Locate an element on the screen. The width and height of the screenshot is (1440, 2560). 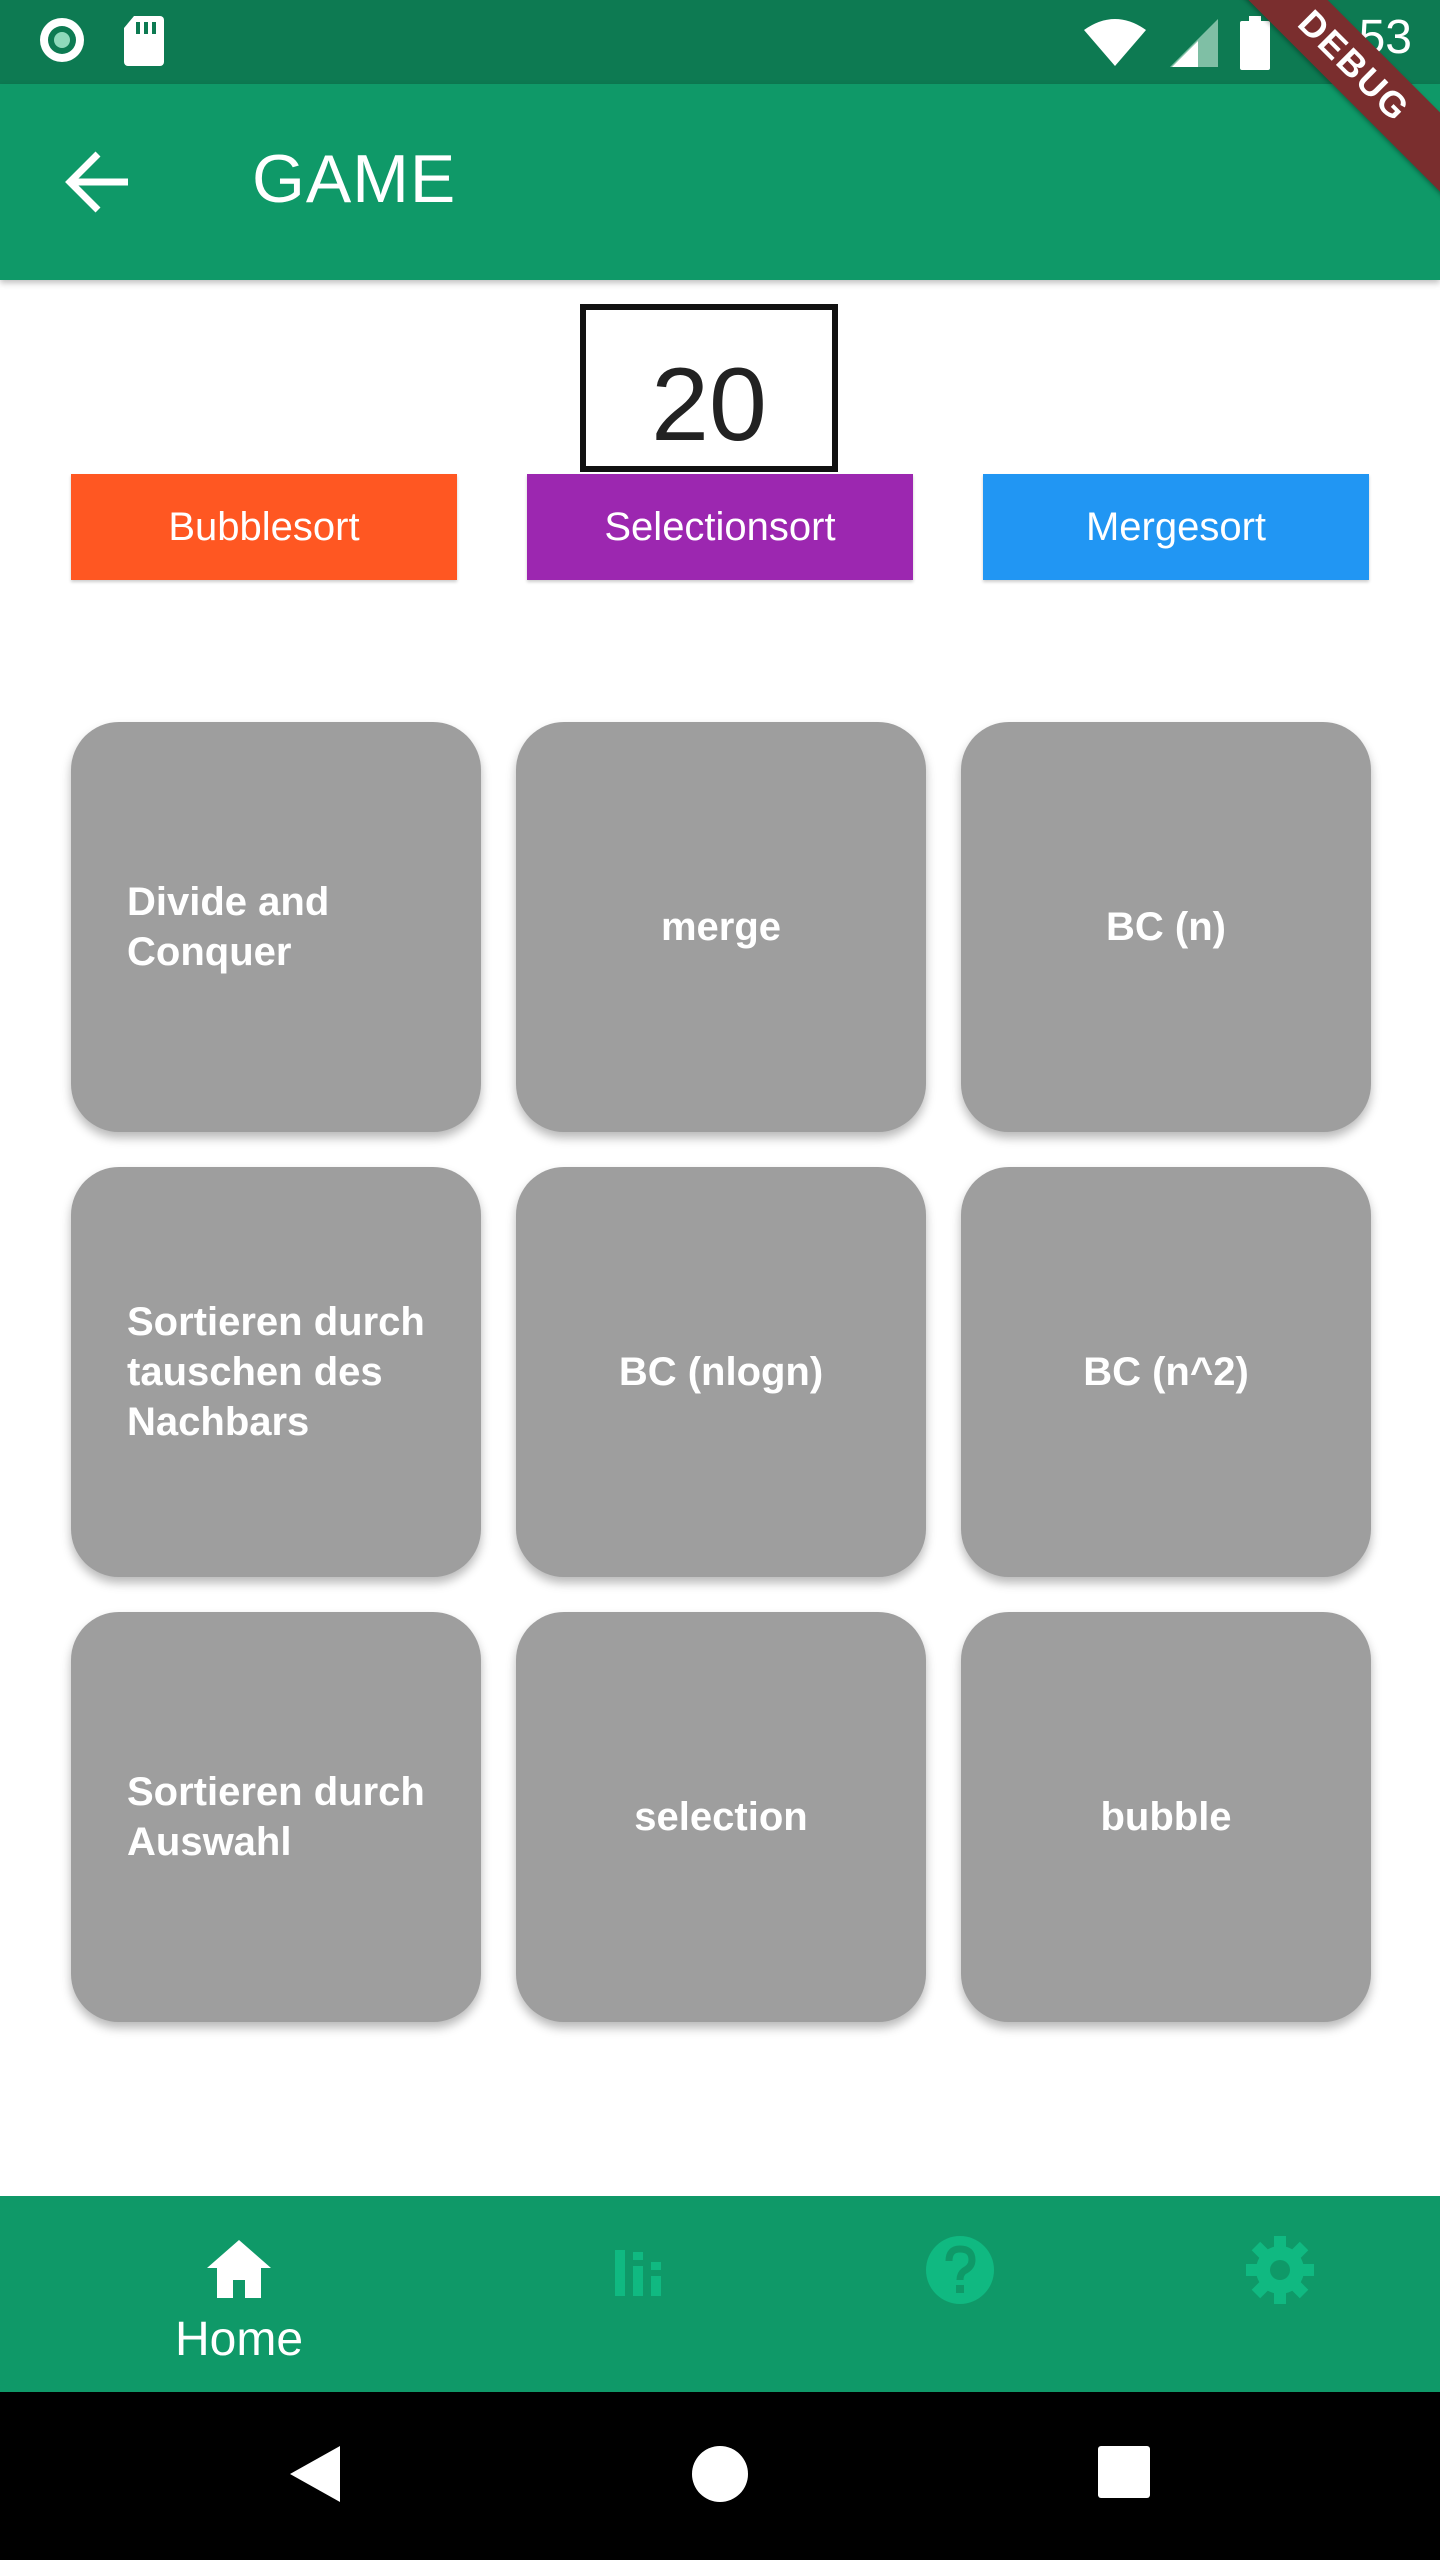
back-triangle-icon is located at coordinates (315, 2474).